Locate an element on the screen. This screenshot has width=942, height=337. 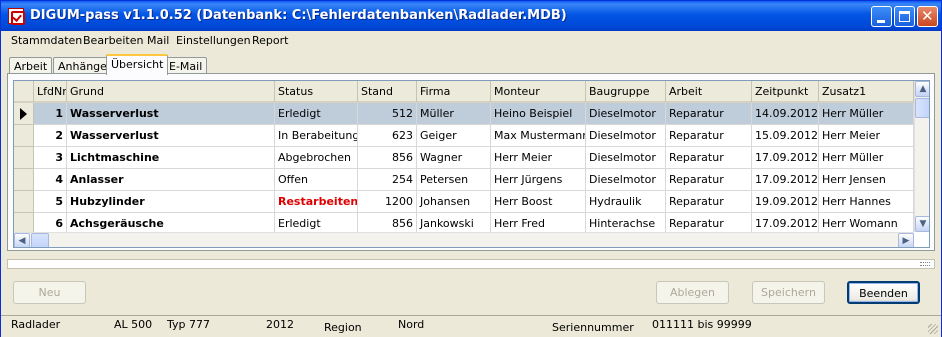
cell-lfdnr: 2 is located at coordinates (50, 136).